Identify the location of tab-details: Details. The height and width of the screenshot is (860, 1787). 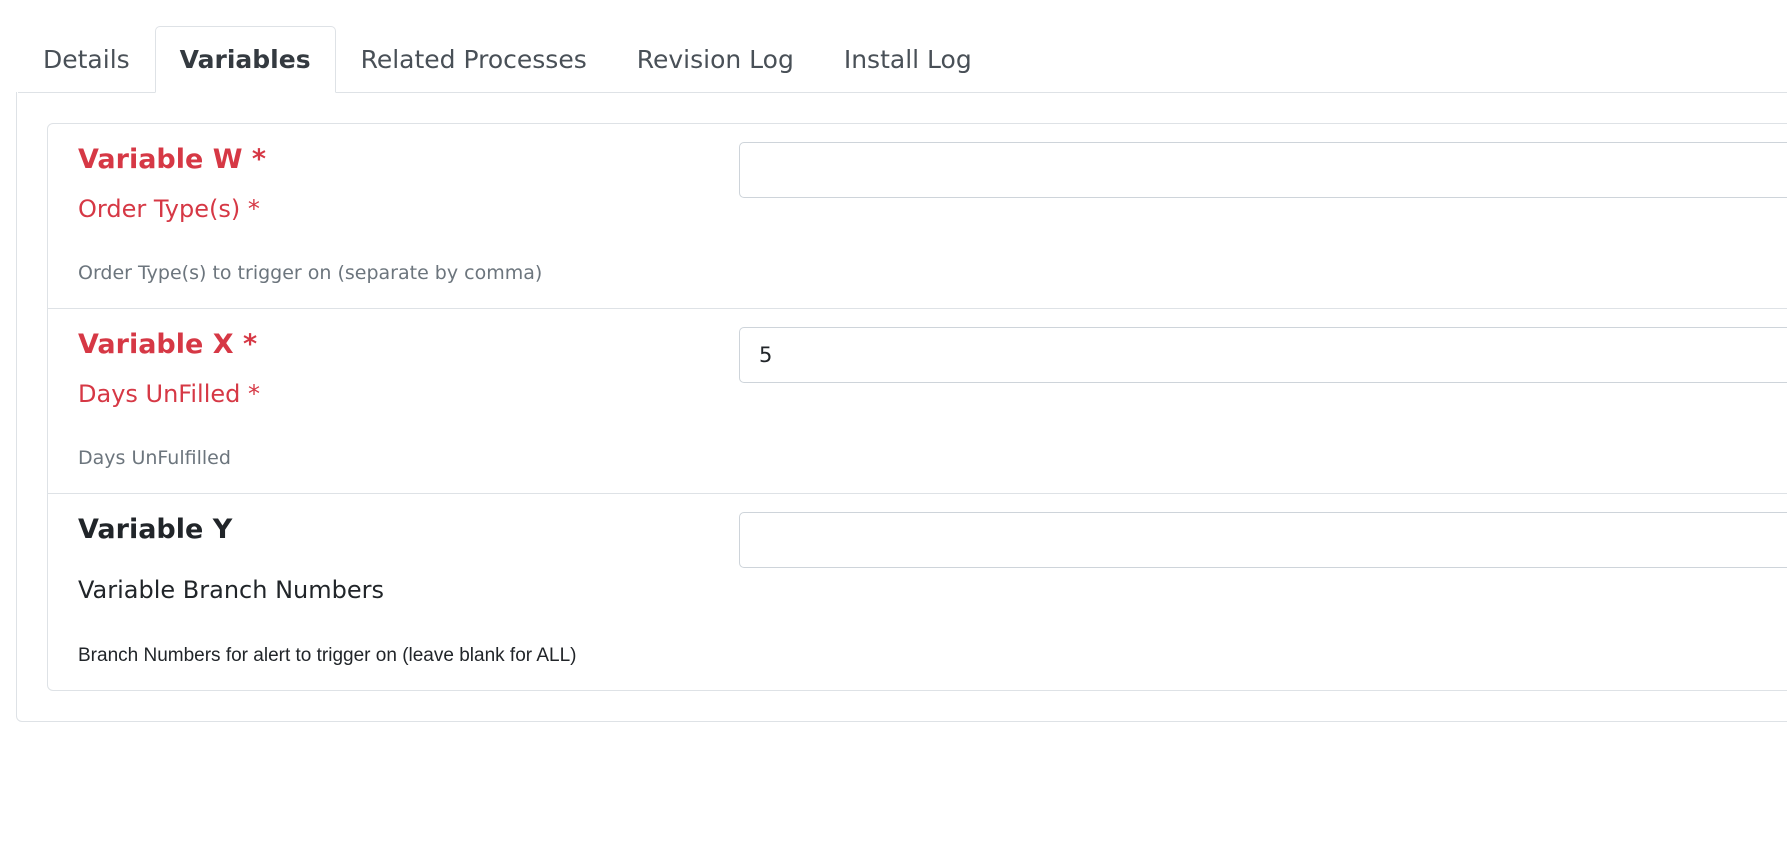
(86, 59).